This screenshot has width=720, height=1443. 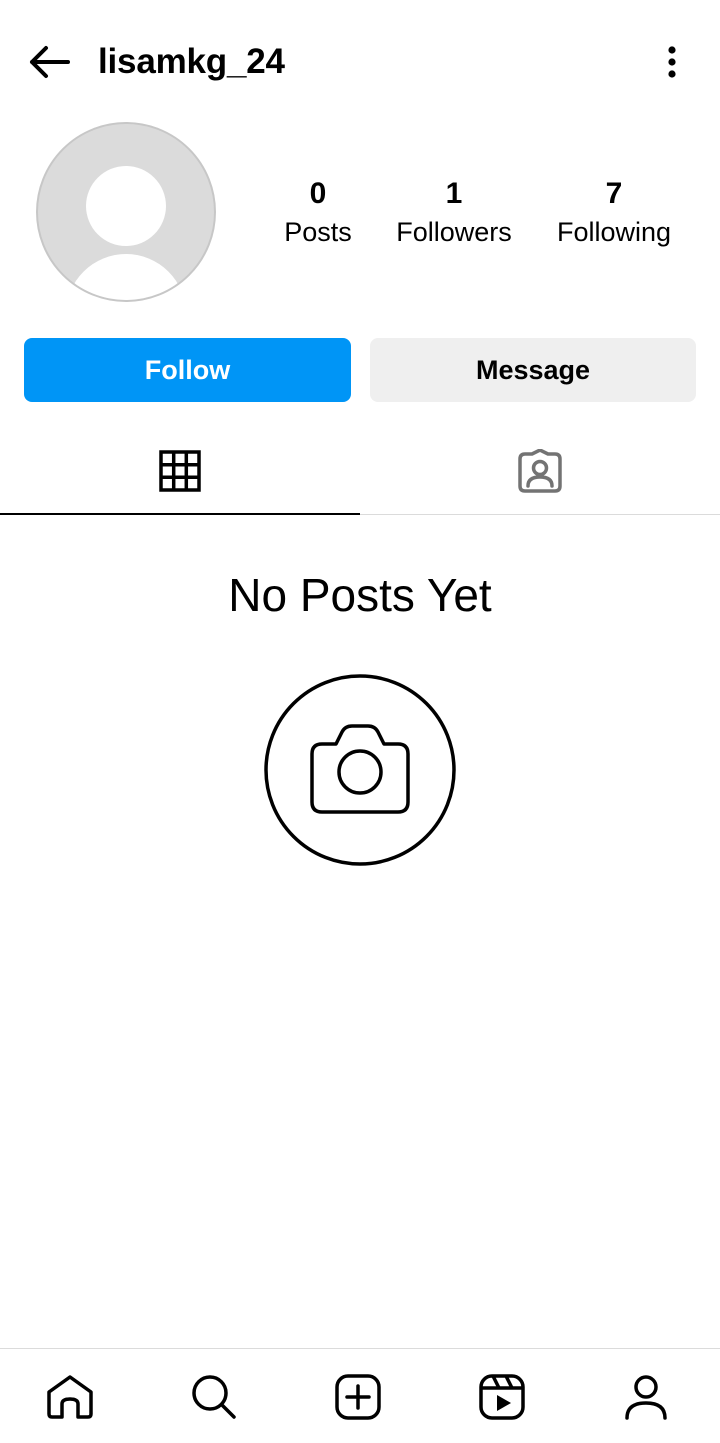 I want to click on tab-tagged, so click(x=540, y=471).